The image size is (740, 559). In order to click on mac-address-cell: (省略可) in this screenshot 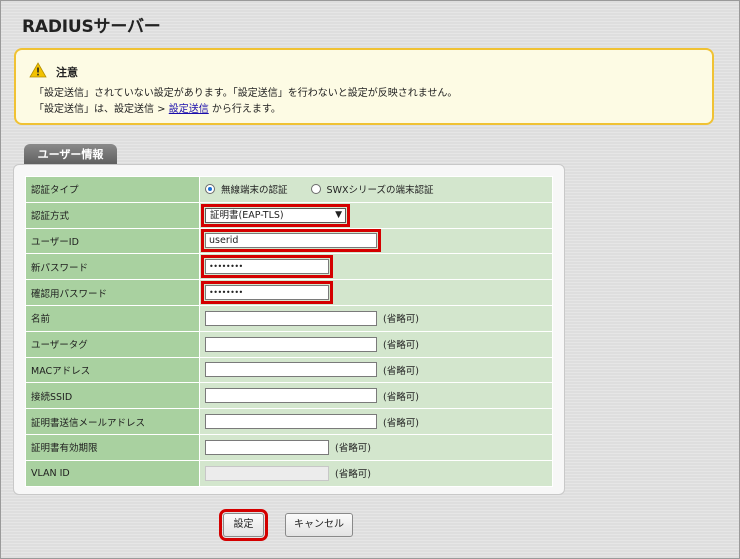, I will do `click(376, 370)`.